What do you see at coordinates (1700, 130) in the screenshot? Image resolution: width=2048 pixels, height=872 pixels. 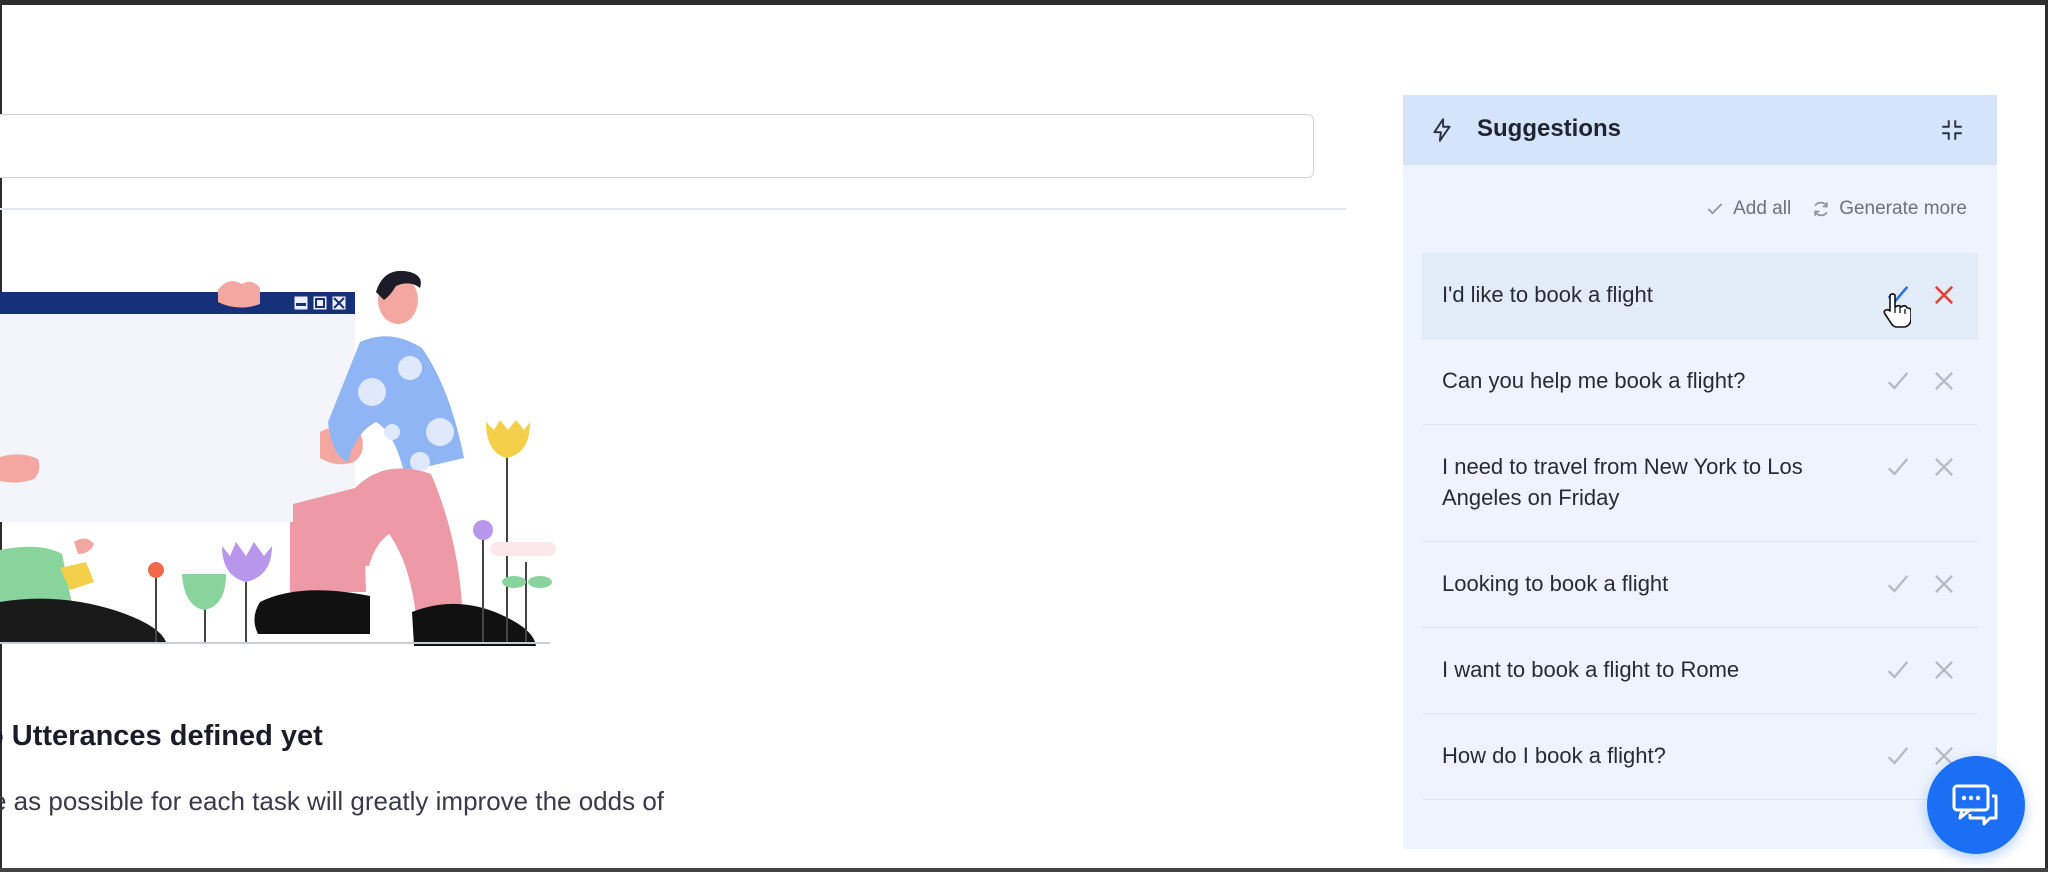 I see `suggestions-header: Suggestions` at bounding box center [1700, 130].